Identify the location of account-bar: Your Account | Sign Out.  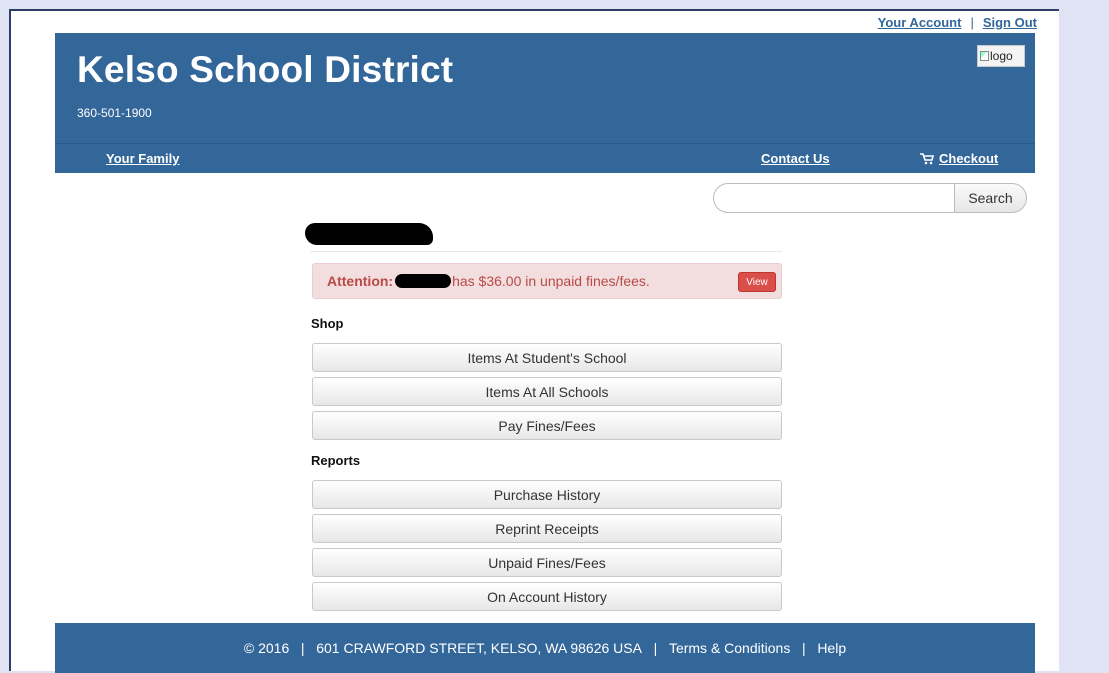
(957, 22).